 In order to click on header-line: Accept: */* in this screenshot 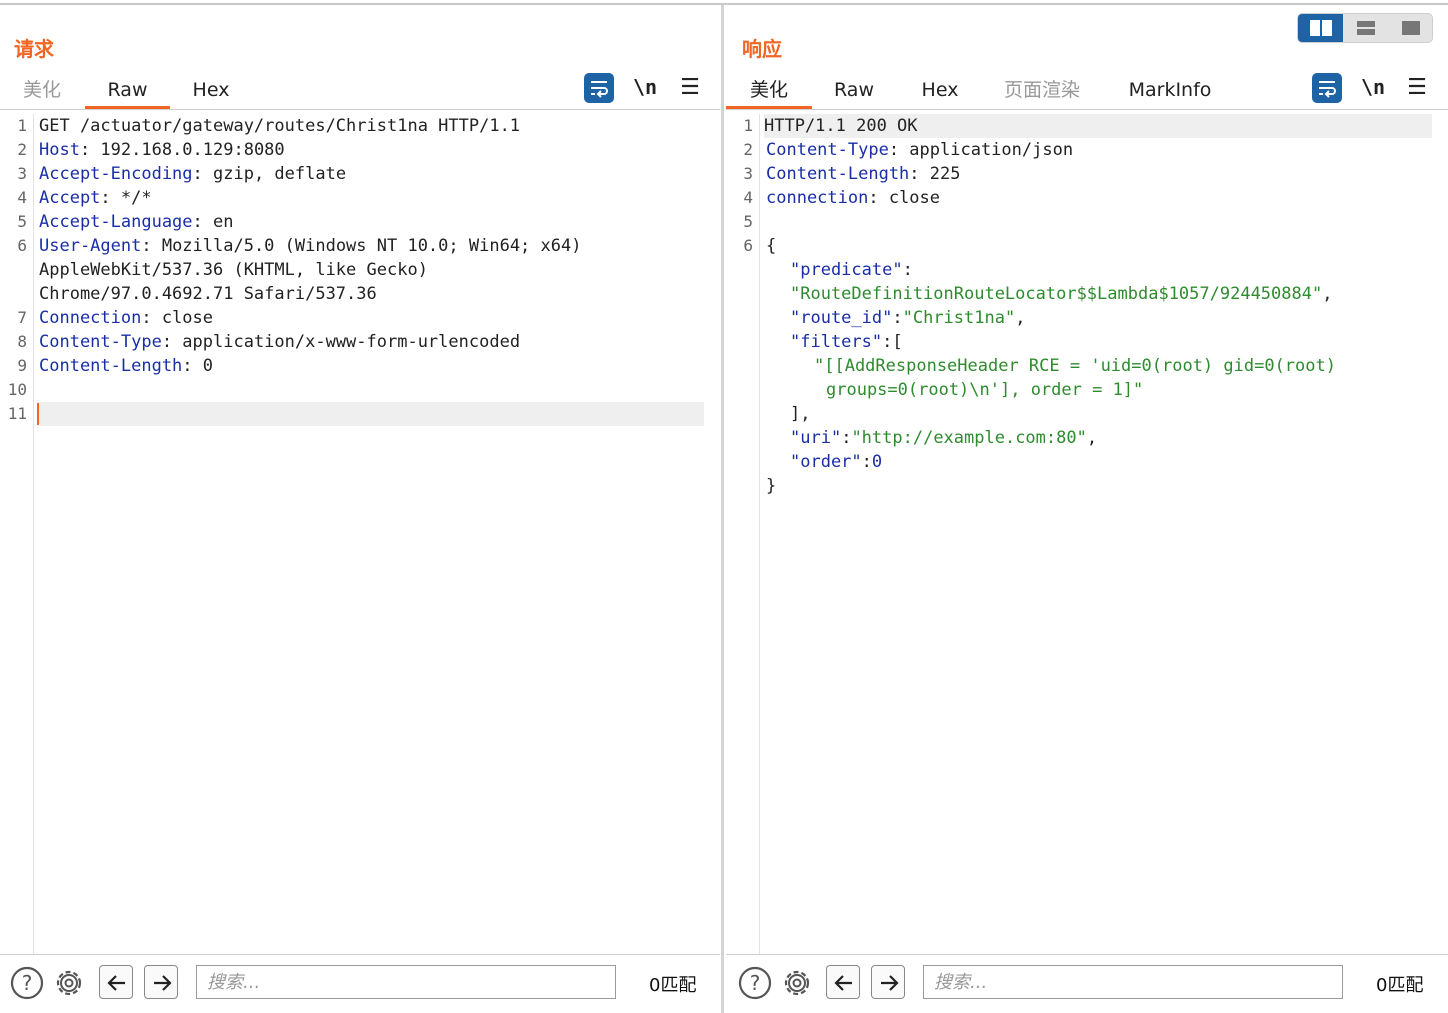, I will do `click(374, 198)`.